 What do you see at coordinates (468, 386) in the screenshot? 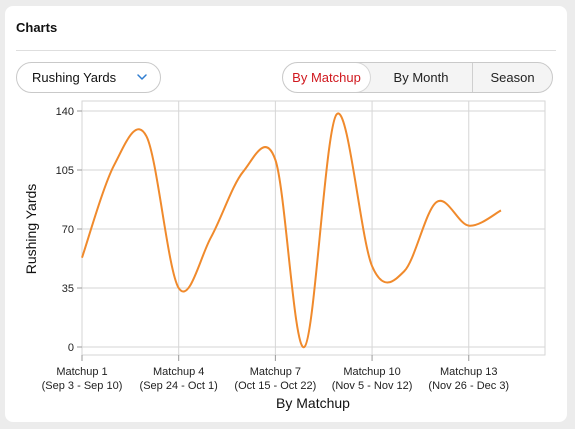
I see `x-tick-label-dates: (Nov 26 - Dec 3)` at bounding box center [468, 386].